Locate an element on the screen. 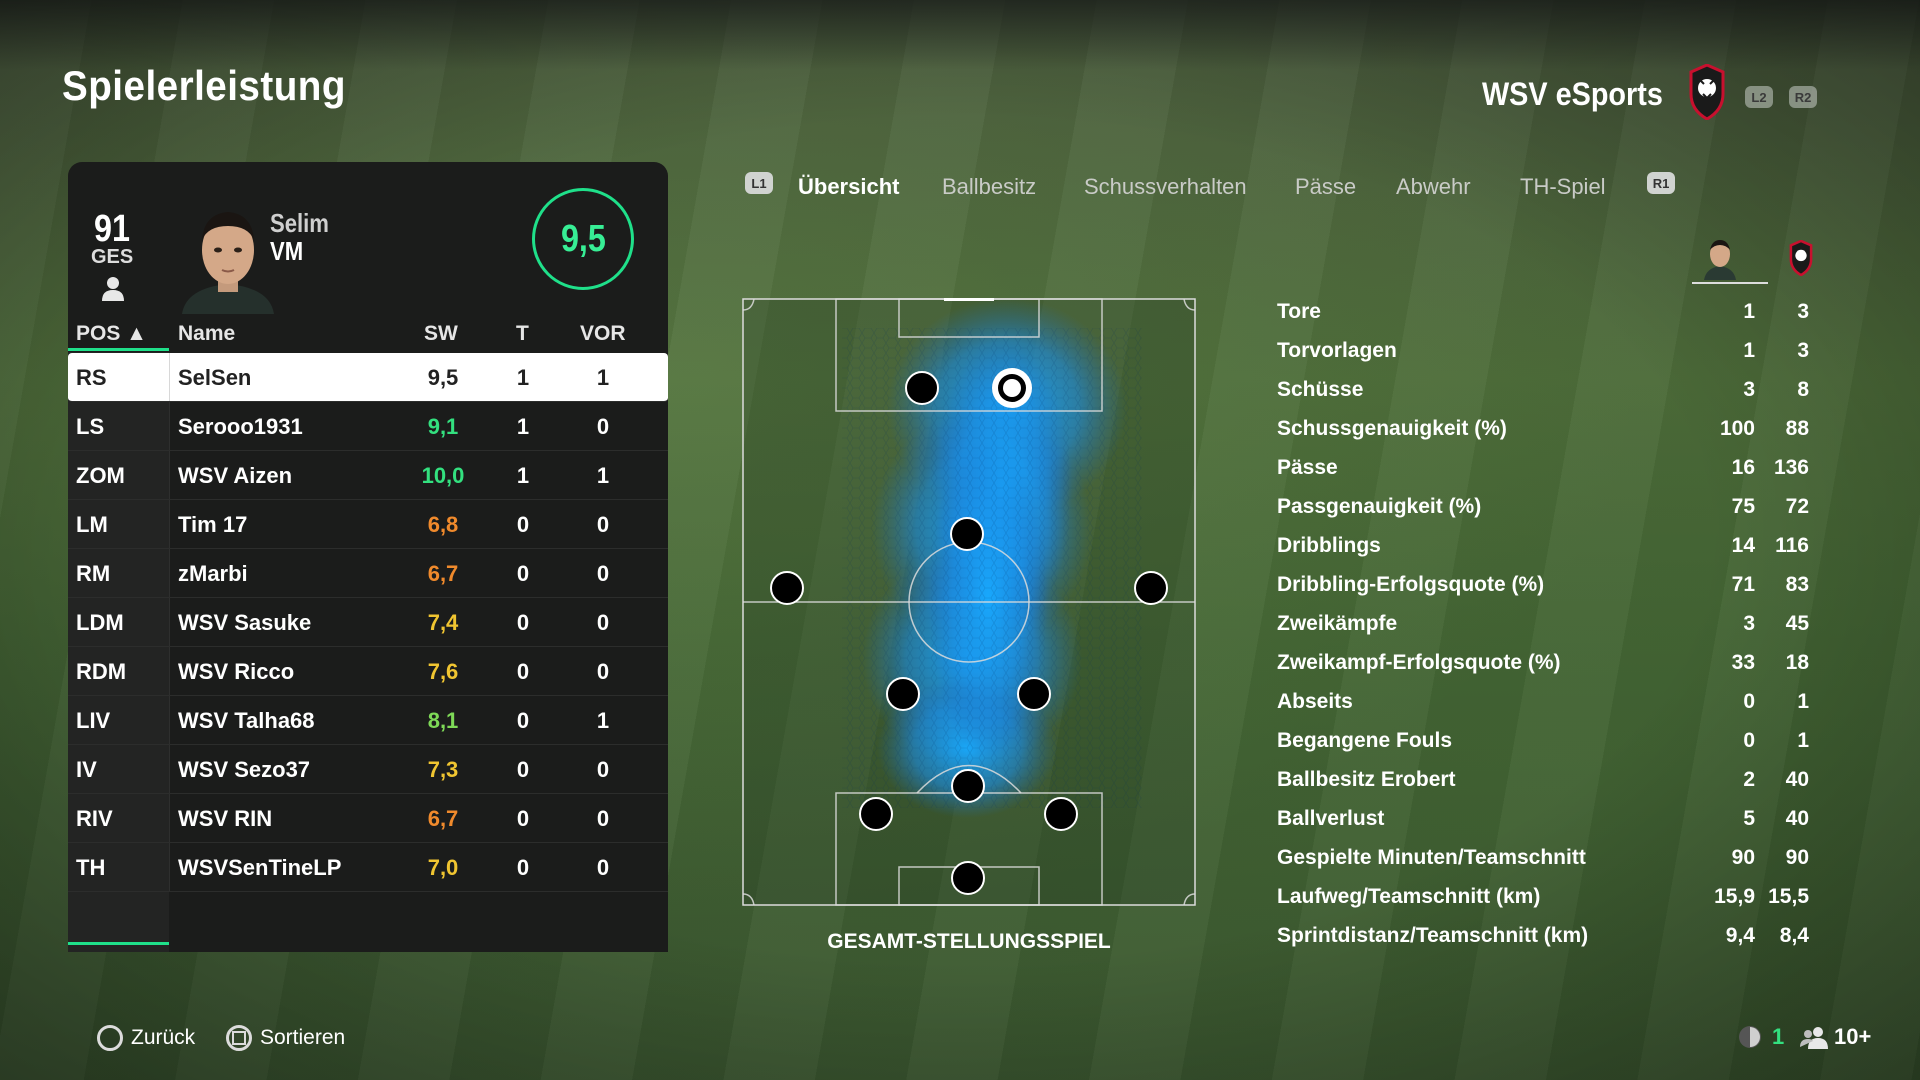 This screenshot has width=1920, height=1080. table-row: LS Serooo1931 9,1 1 0 is located at coordinates (368, 426).